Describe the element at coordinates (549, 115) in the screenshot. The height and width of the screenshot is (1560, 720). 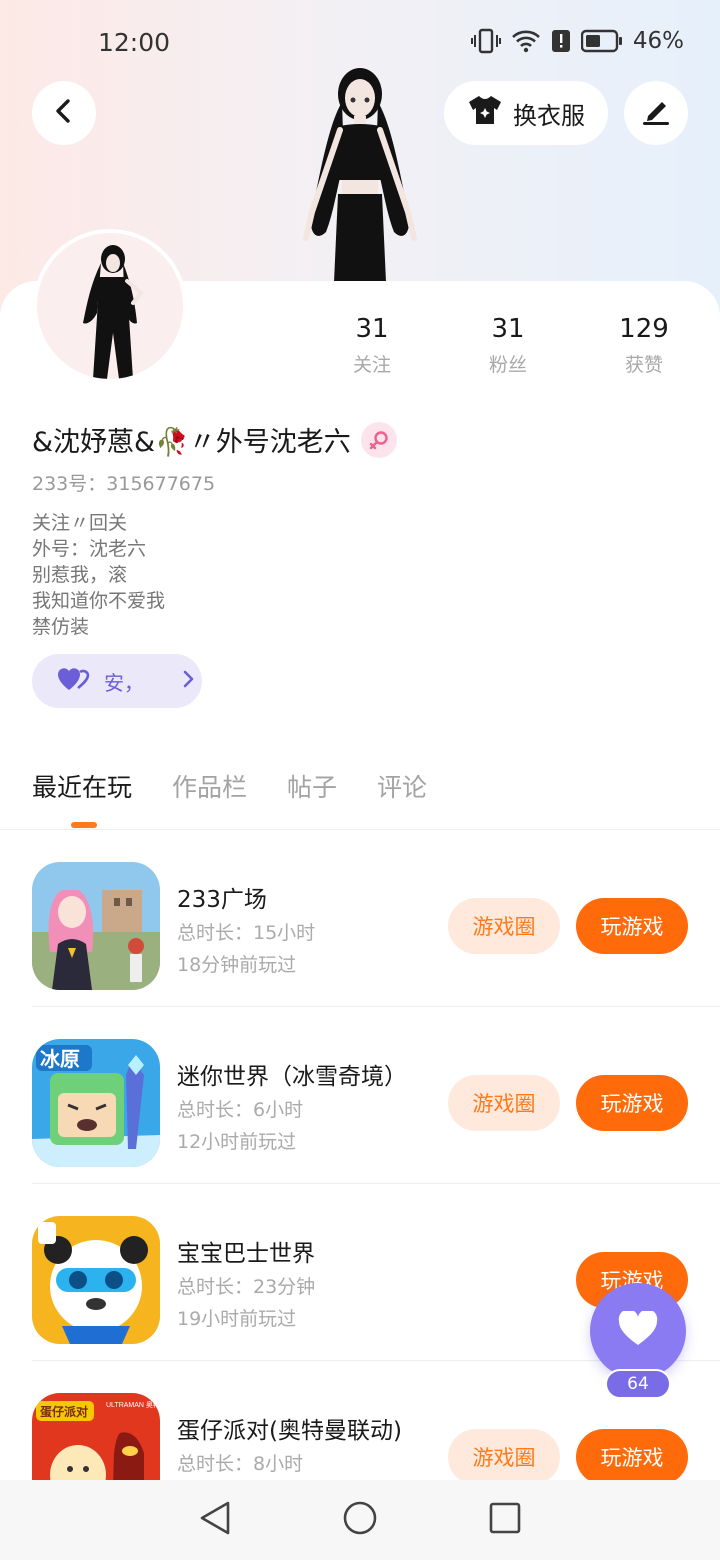
I see `change-outfit-label: 换衣服` at that location.